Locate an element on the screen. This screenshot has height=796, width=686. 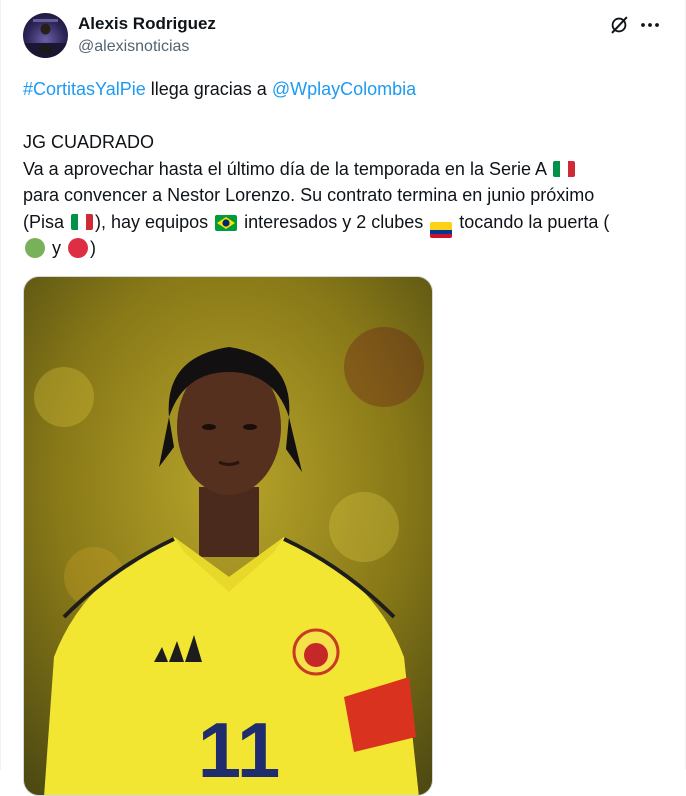
intro-text: llega gracias a is located at coordinates (208, 89).